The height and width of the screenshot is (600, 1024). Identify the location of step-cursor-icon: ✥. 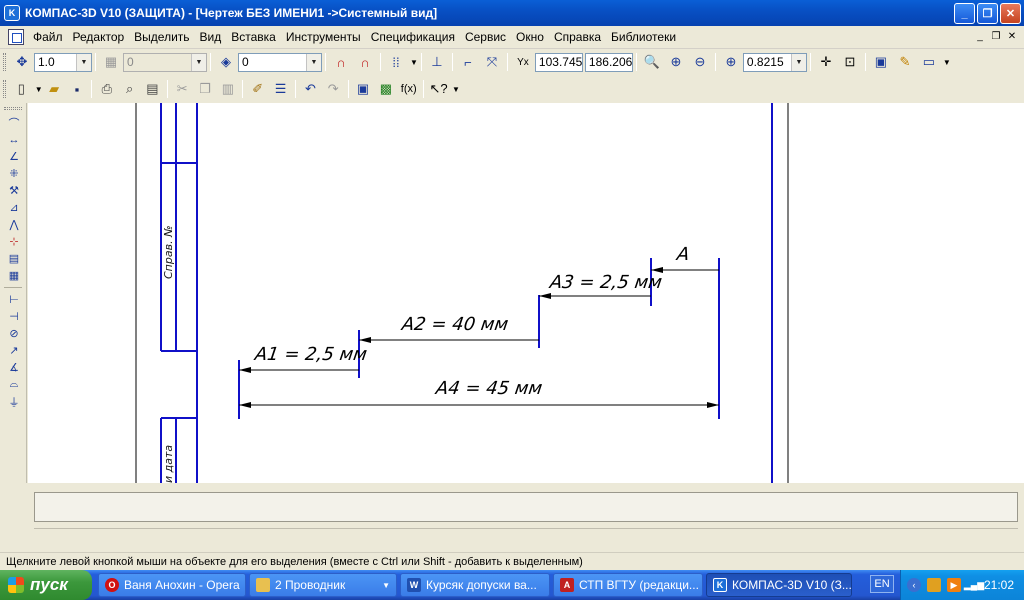
(22, 62).